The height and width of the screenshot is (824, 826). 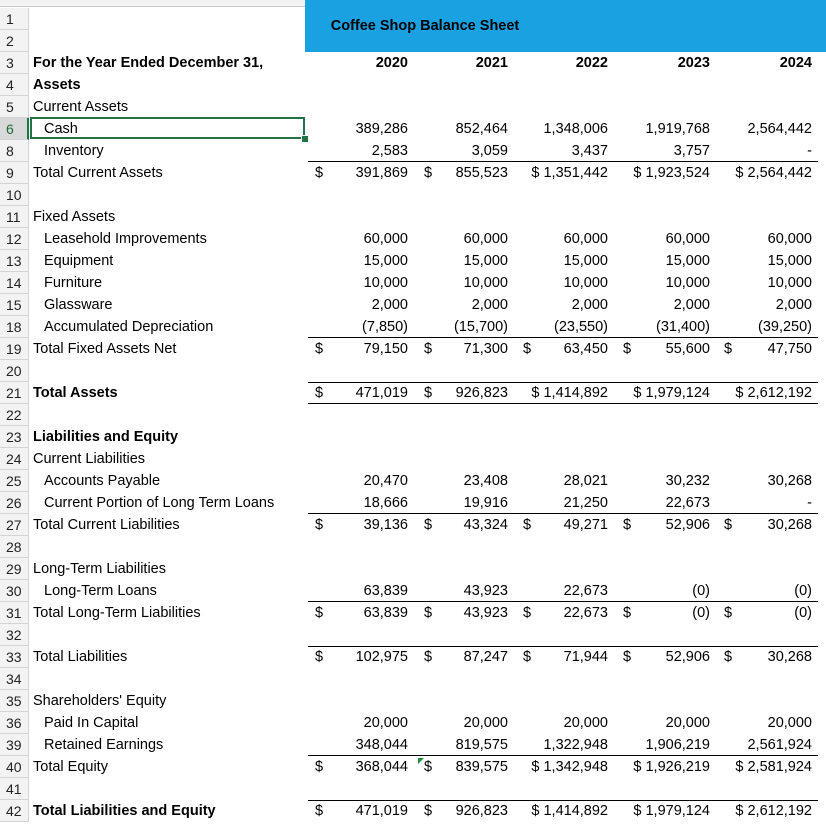 What do you see at coordinates (486, 481) in the screenshot?
I see `value-cell: 23,408` at bounding box center [486, 481].